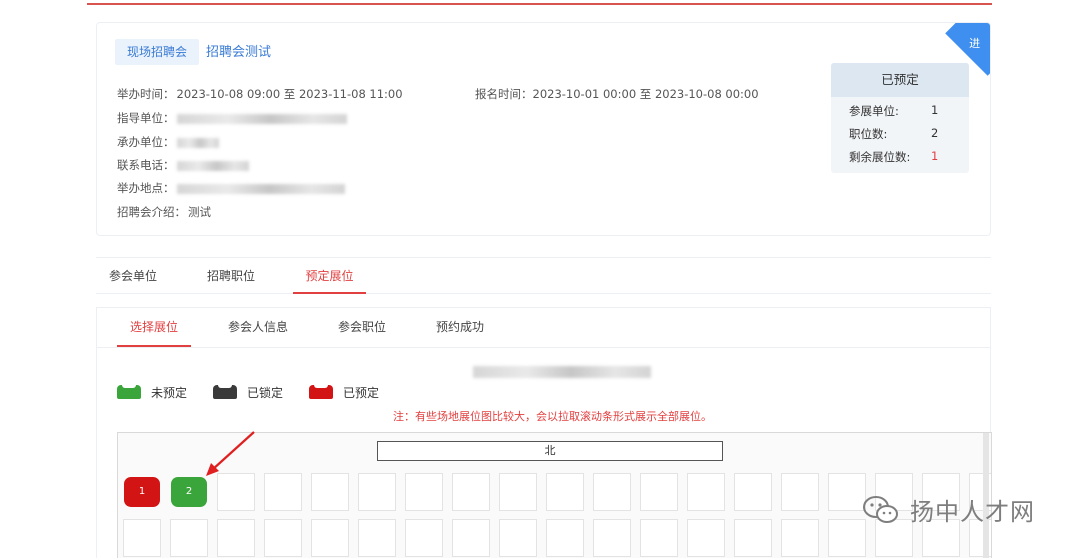 This screenshot has width=1080, height=558. Describe the element at coordinates (197, 142) in the screenshot. I see `host-unit-redacted` at that location.